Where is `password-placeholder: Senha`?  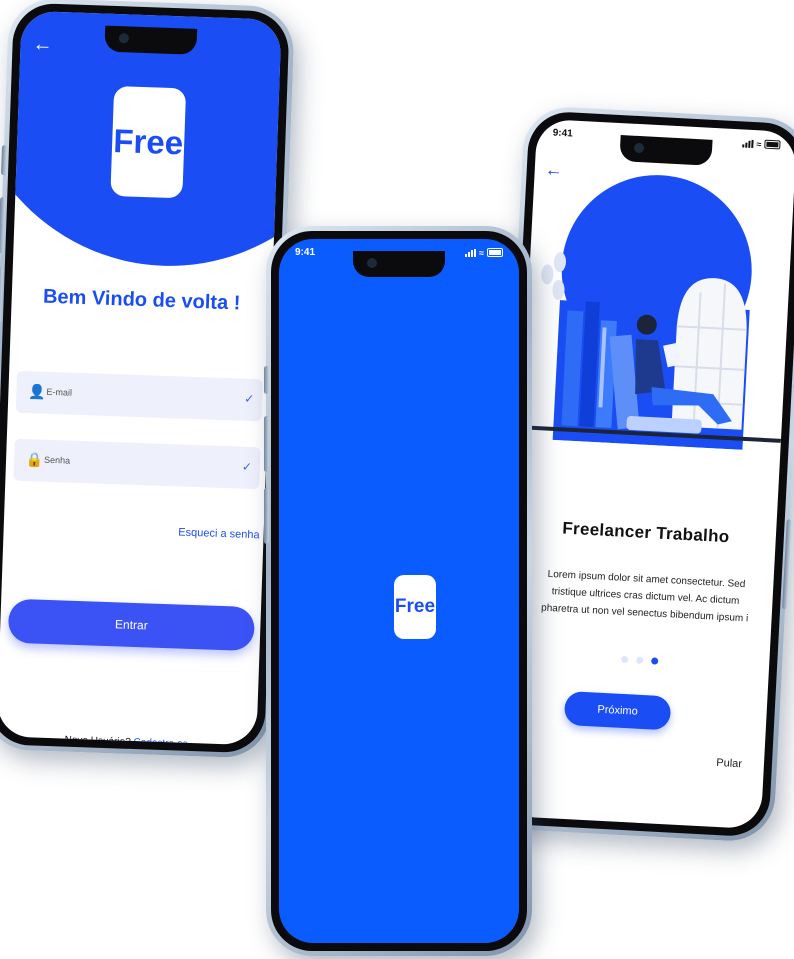 password-placeholder: Senha is located at coordinates (57, 460).